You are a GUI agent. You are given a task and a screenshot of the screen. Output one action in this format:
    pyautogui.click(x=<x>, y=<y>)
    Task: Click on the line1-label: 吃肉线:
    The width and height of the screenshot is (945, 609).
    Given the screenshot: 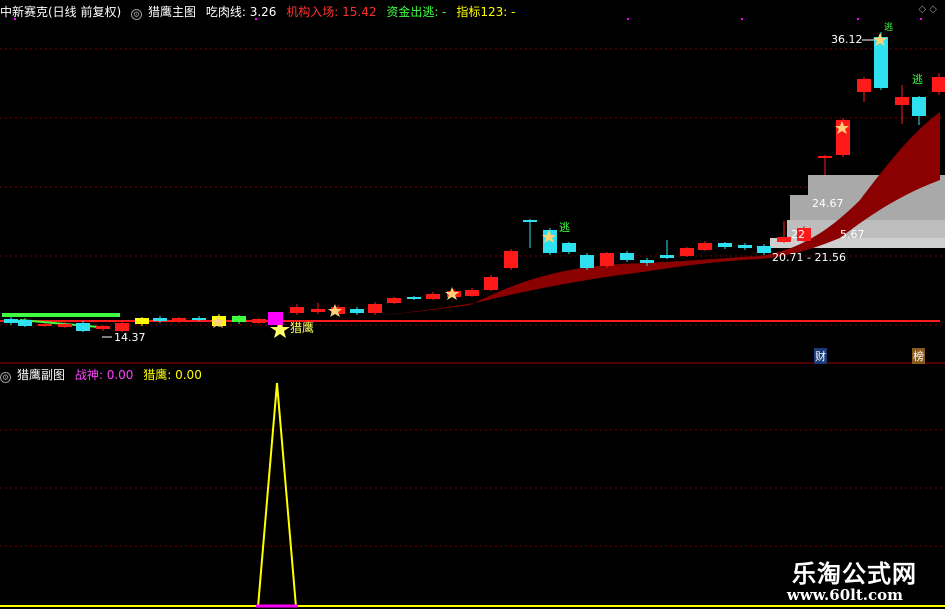 What is the action you would take?
    pyautogui.click(x=227, y=12)
    